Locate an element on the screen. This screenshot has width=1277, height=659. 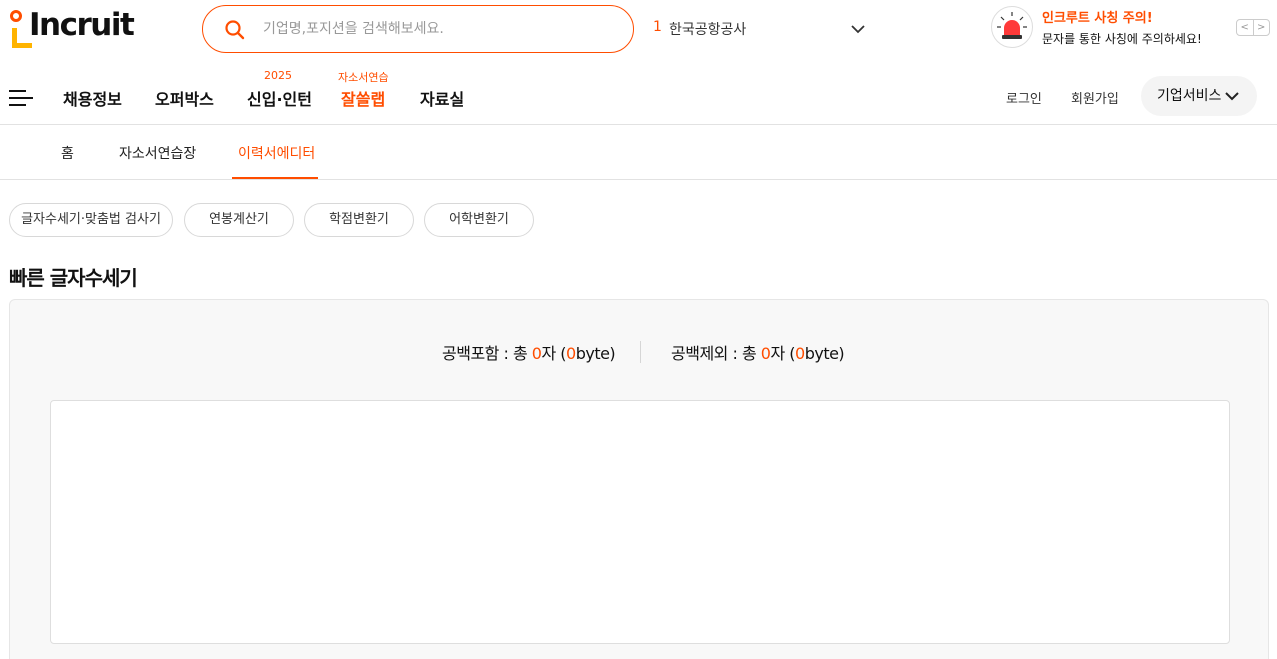
notice-title: 인크루트 사칭 주의! is located at coordinates (1097, 16).